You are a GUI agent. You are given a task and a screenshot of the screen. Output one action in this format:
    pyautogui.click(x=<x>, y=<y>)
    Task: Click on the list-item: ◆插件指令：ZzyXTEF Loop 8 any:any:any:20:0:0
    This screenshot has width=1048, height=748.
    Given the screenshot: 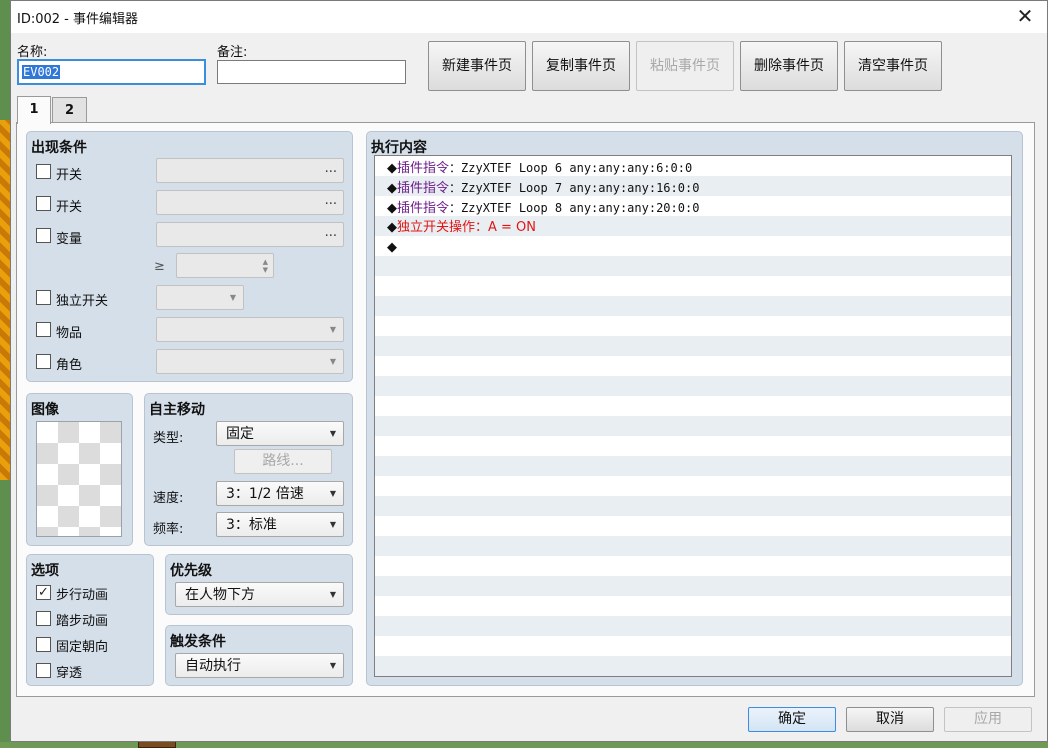 What is the action you would take?
    pyautogui.click(x=543, y=208)
    